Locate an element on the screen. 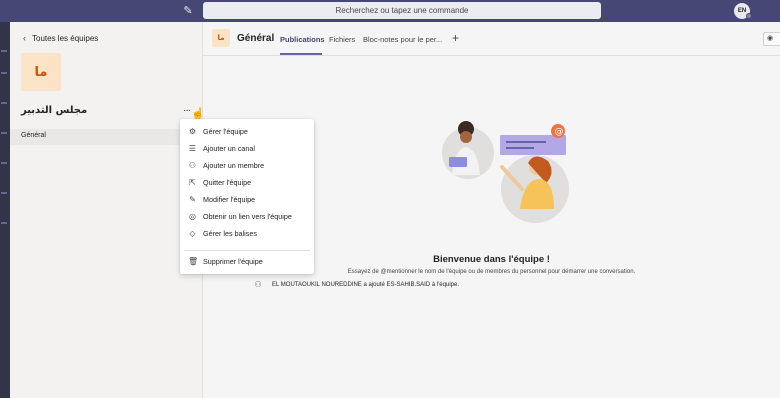 This screenshot has height=398, width=780. menu-item-label: Quitter l'équipe is located at coordinates (227, 182).